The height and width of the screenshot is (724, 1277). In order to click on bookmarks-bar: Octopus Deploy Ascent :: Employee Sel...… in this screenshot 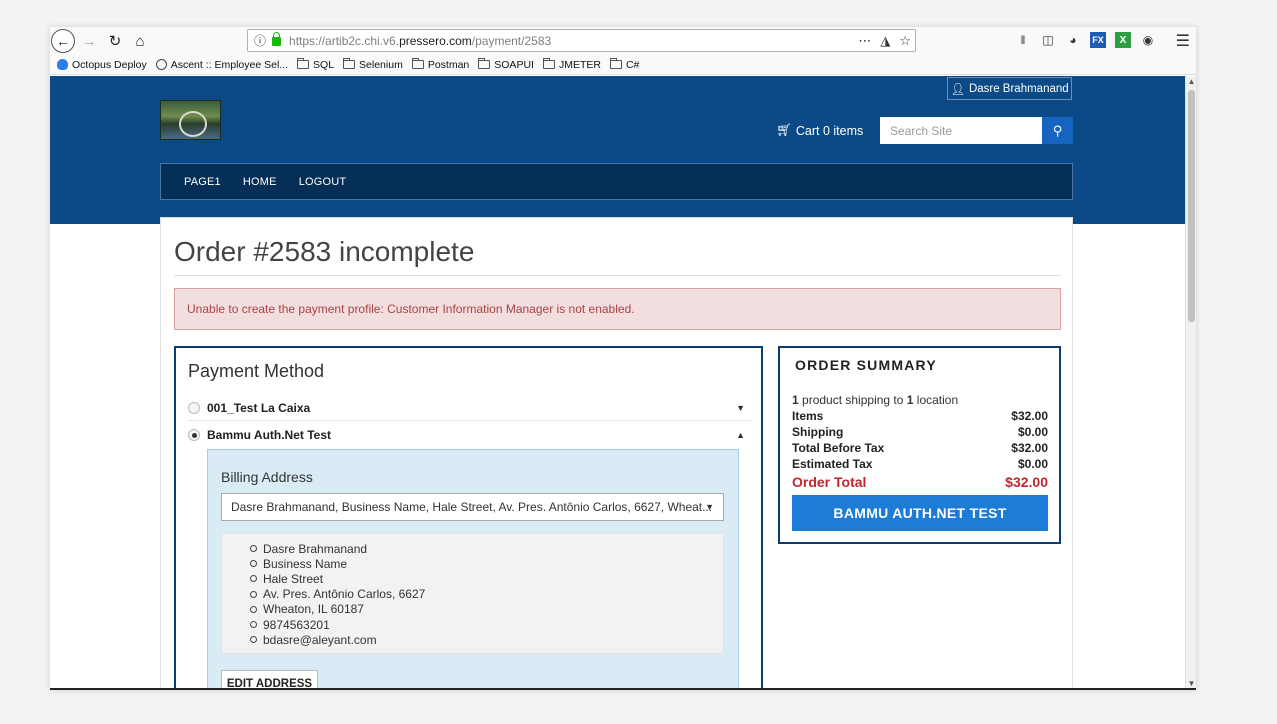, I will do `click(623, 65)`.